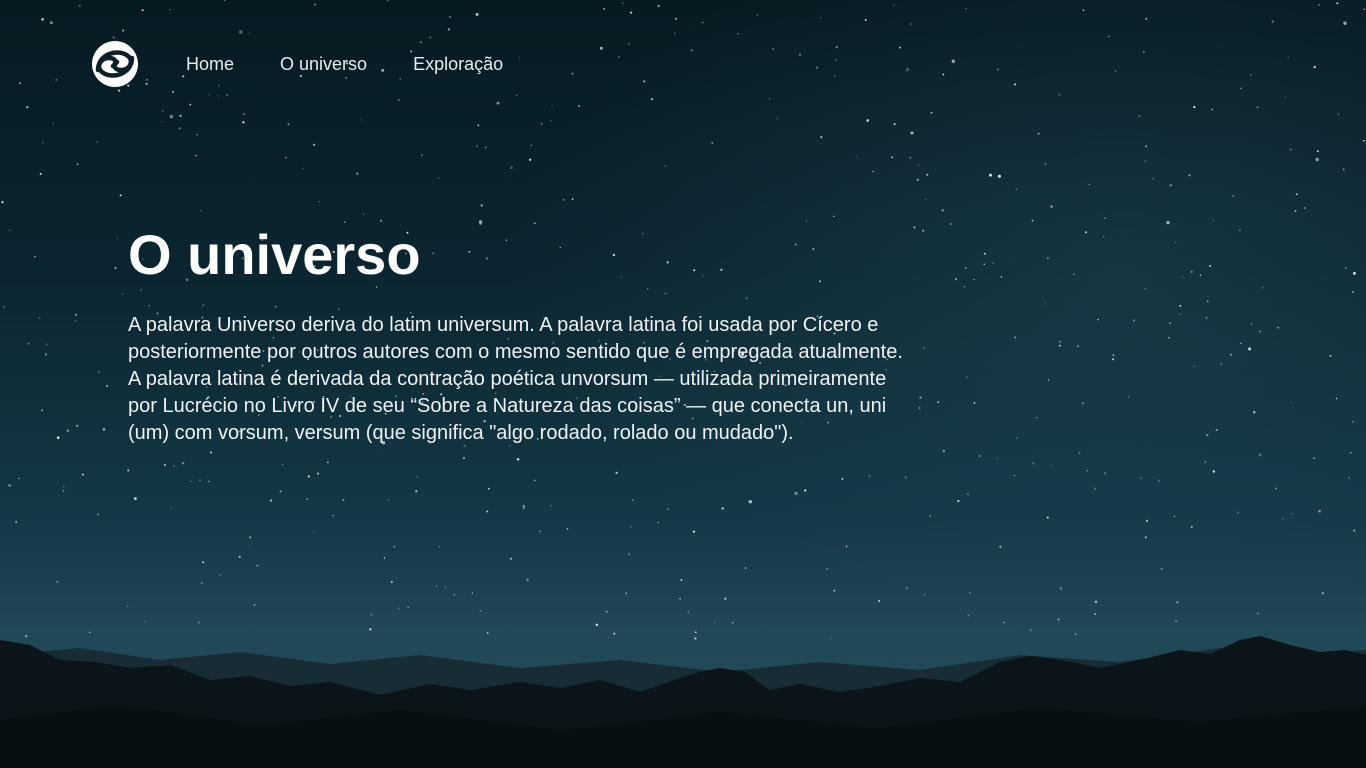 The width and height of the screenshot is (1366, 768). I want to click on nav-link-o-universo: O universo, so click(323, 64).